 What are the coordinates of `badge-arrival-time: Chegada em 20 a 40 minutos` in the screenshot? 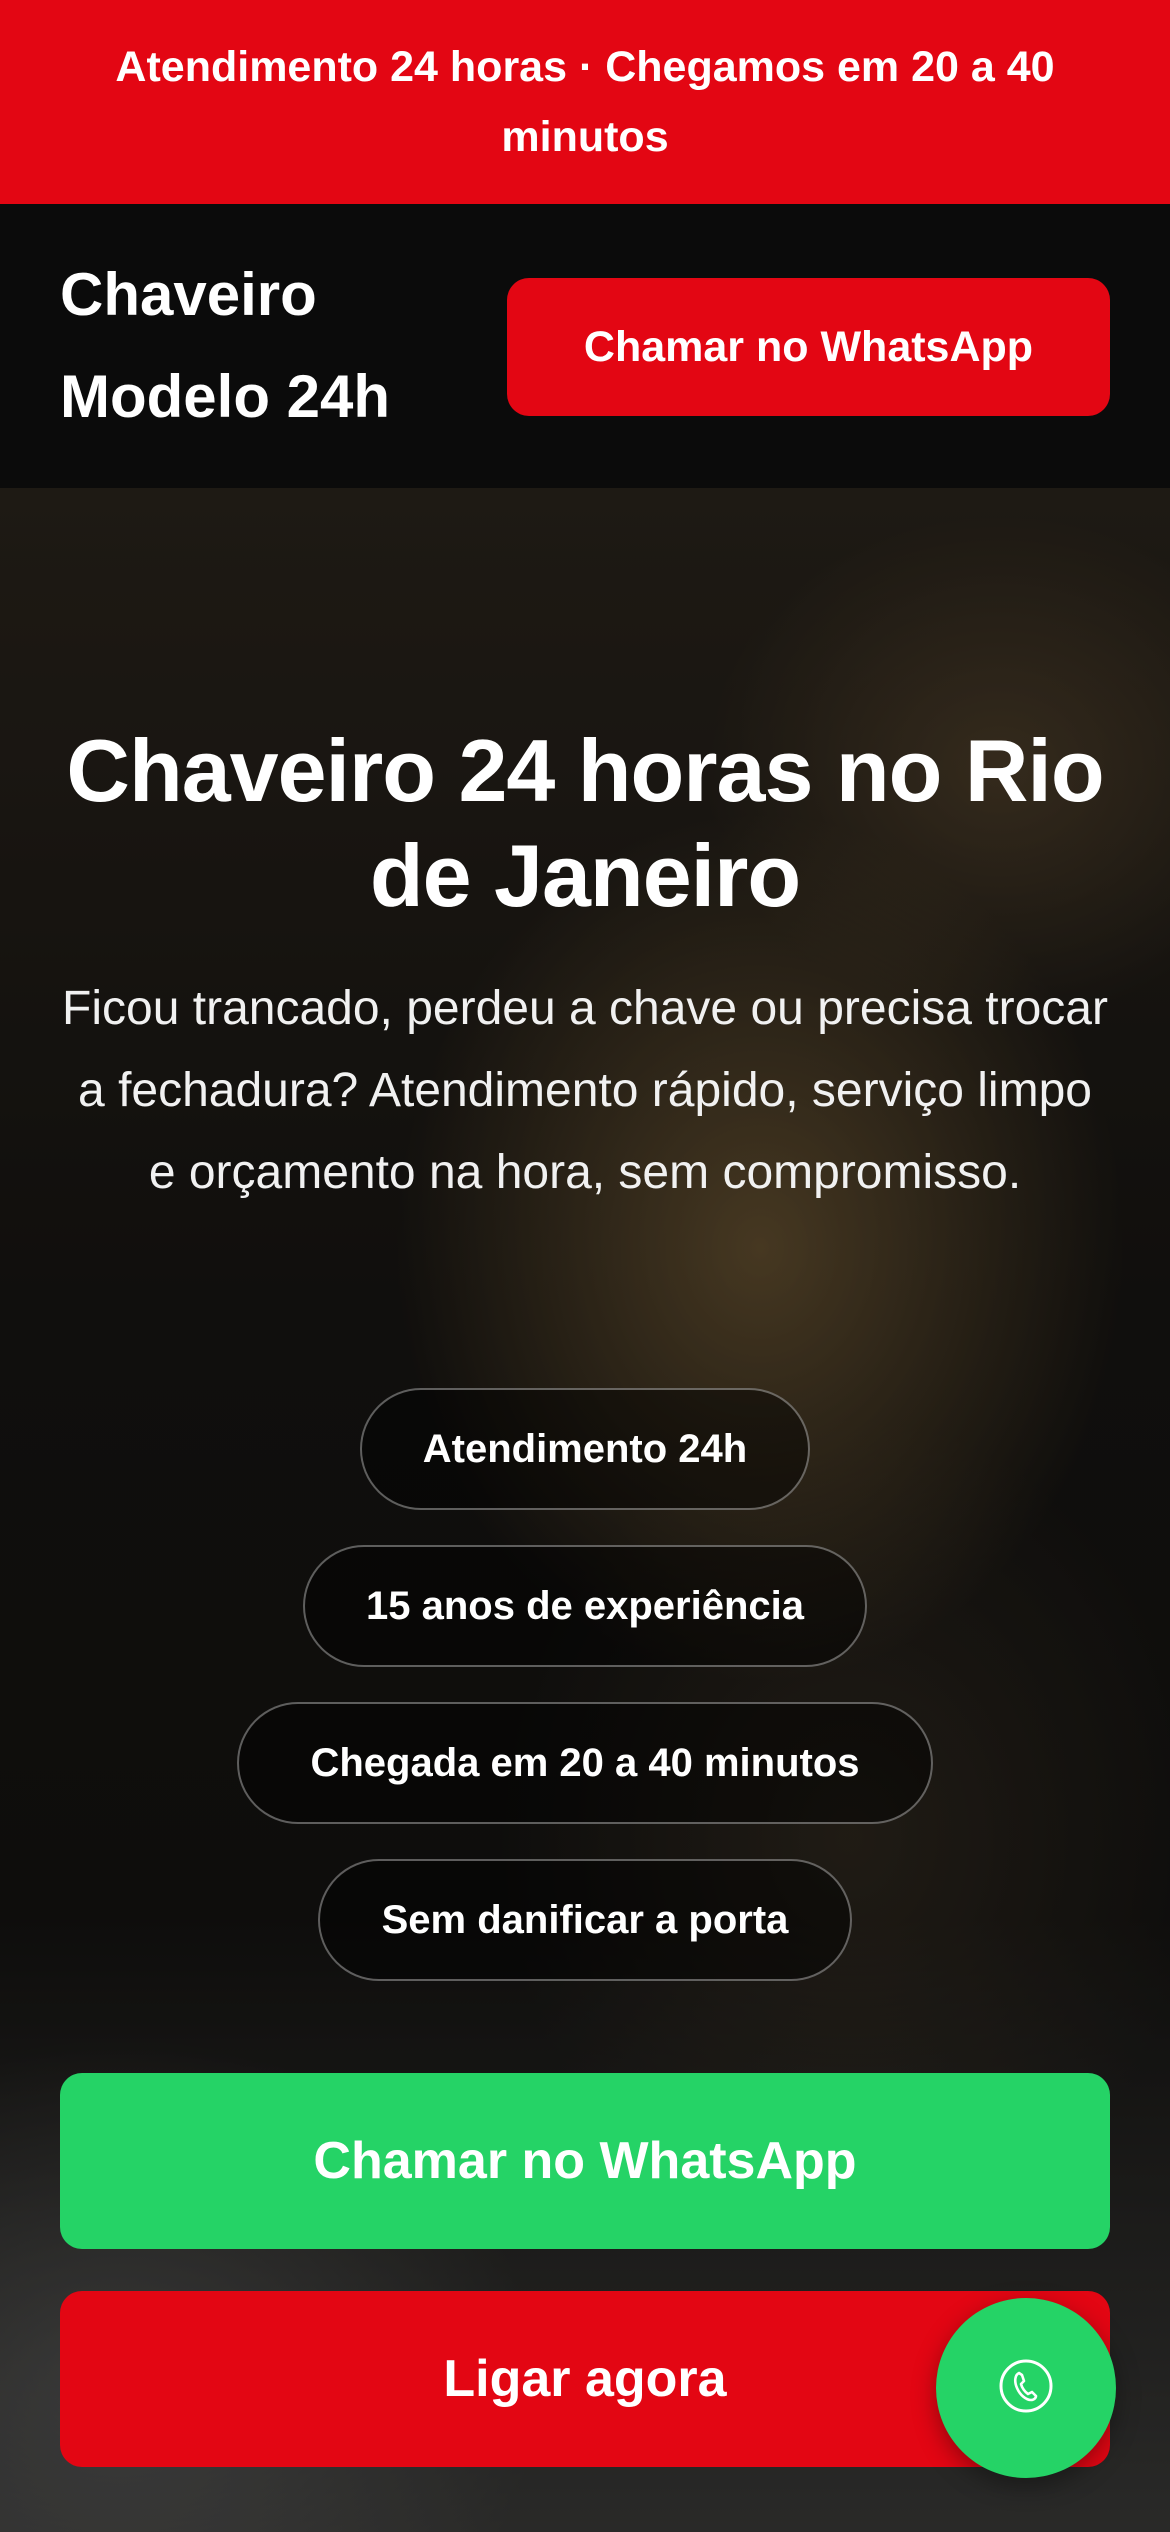 It's located at (585, 1763).